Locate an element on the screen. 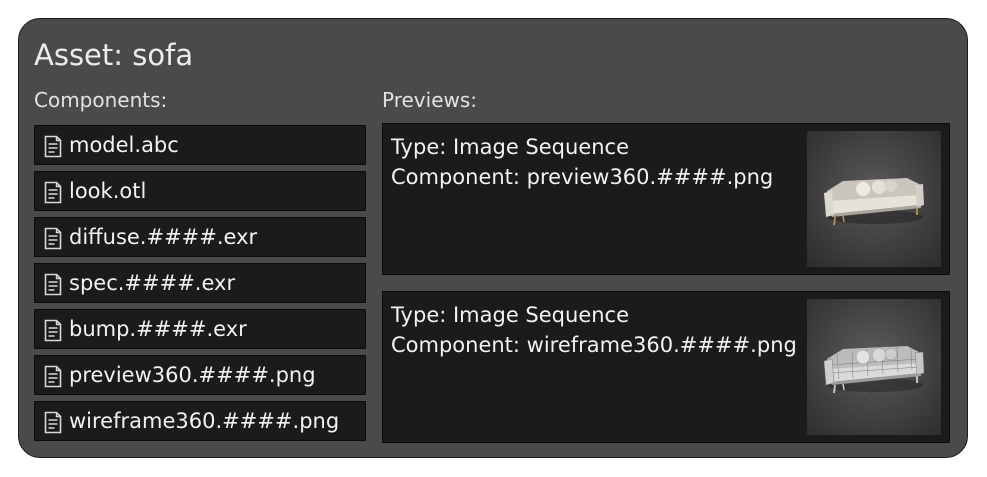 Image resolution: width=987 pixels, height=477 pixels. previews-label: Previews: is located at coordinates (430, 100).